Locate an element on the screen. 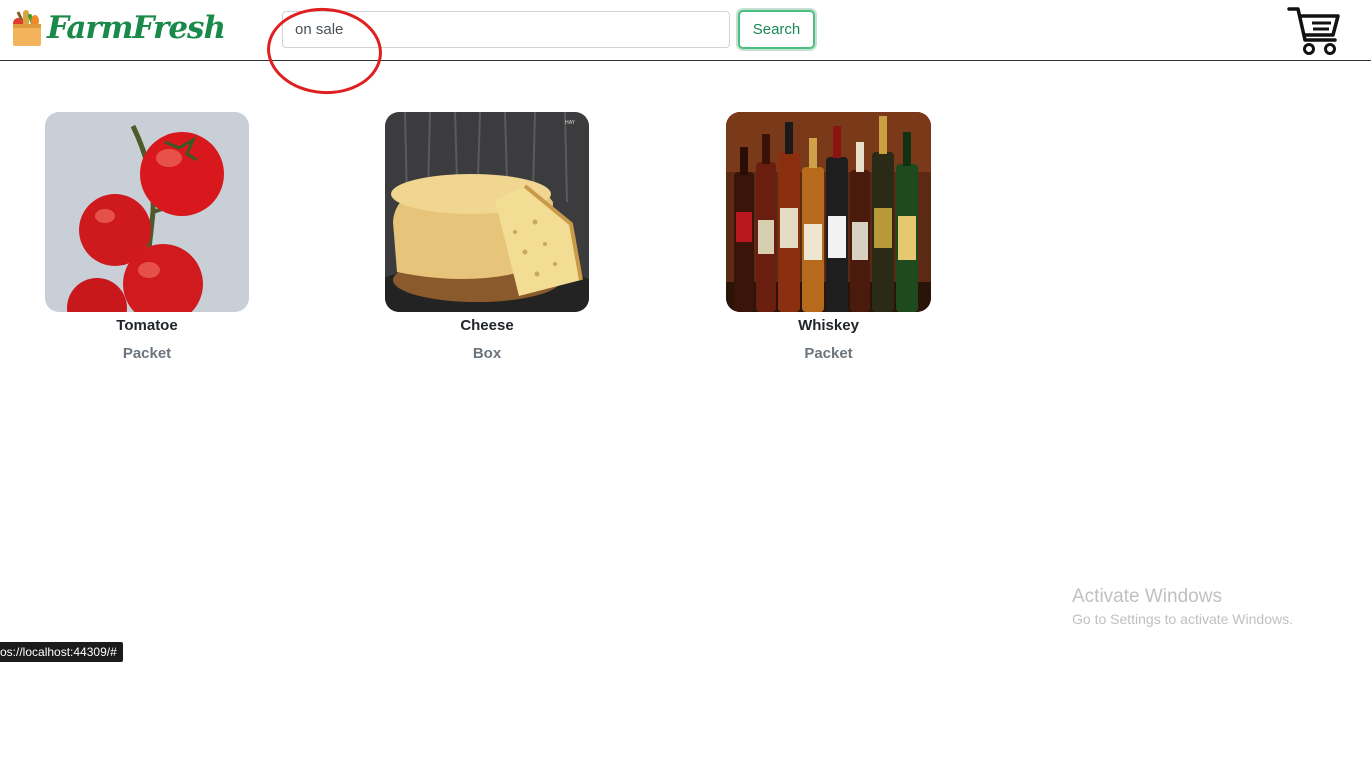 The width and height of the screenshot is (1371, 768). product-image-whiskey is located at coordinates (828, 212).